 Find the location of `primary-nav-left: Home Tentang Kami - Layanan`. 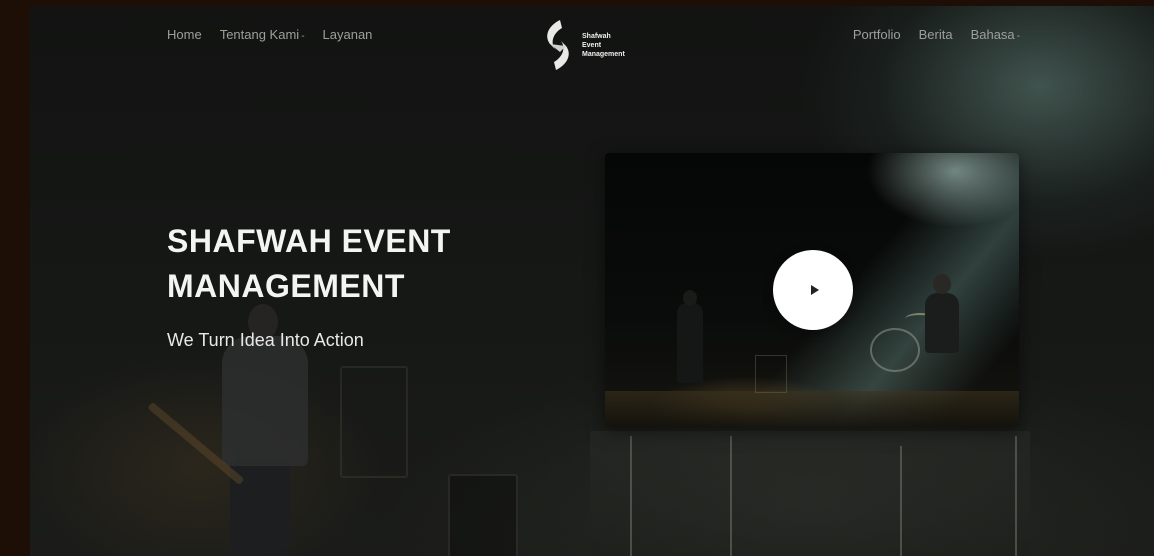

primary-nav-left: Home Tentang Kami - Layanan is located at coordinates (269, 34).